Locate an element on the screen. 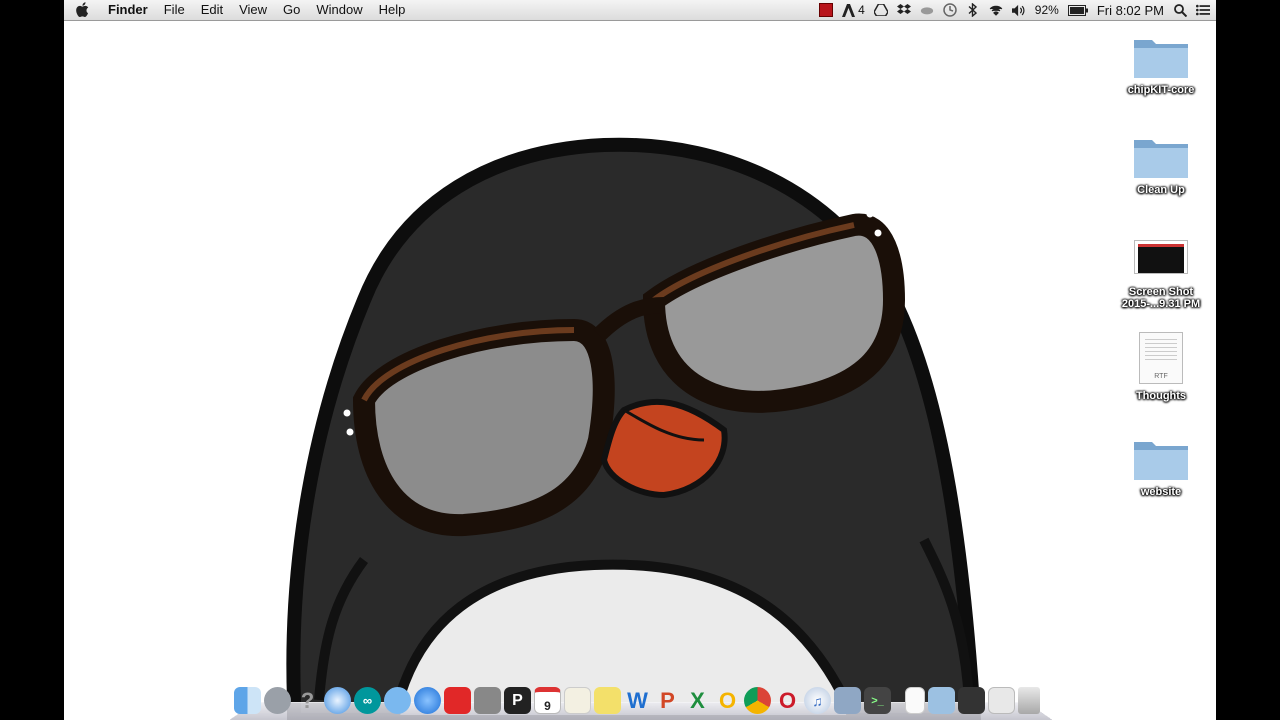 This screenshot has width=1280, height=720. dropbox-icon is located at coordinates (903, 10).